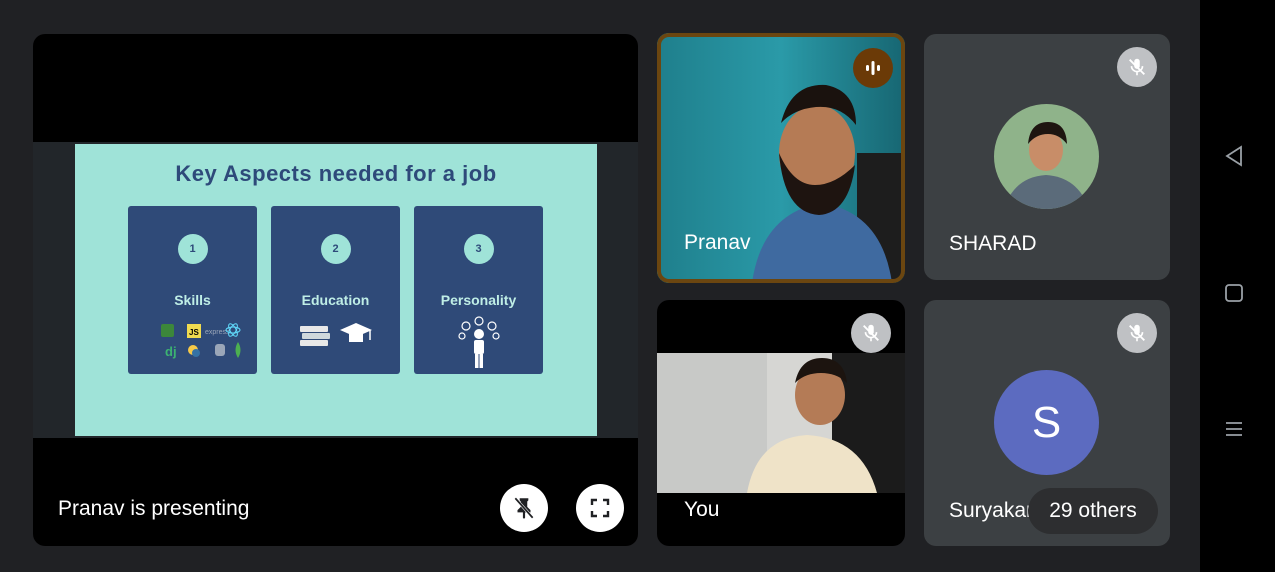 The image size is (1275, 572). Describe the element at coordinates (194, 332) in the screenshot. I see `js-logo-text: JS` at that location.